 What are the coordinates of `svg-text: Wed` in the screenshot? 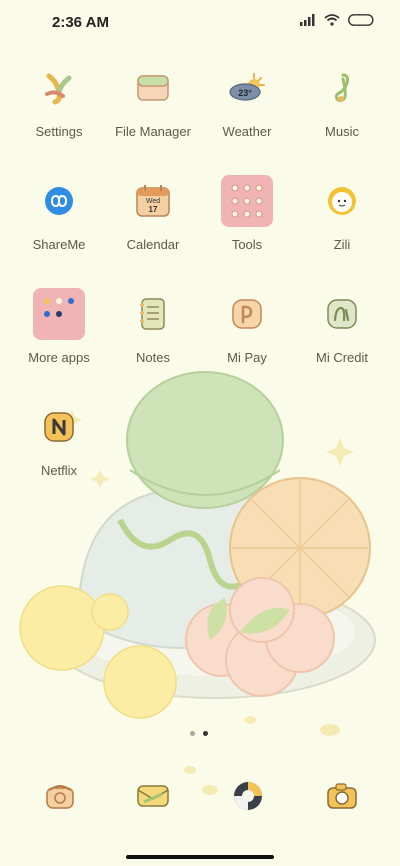 It's located at (153, 201).